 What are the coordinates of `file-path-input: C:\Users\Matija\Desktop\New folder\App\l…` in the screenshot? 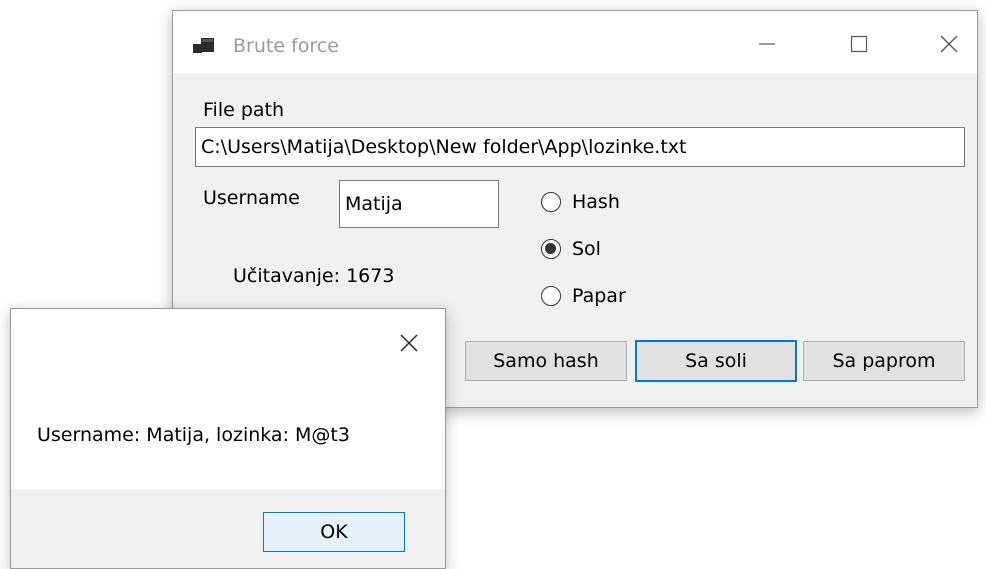 It's located at (580, 147).